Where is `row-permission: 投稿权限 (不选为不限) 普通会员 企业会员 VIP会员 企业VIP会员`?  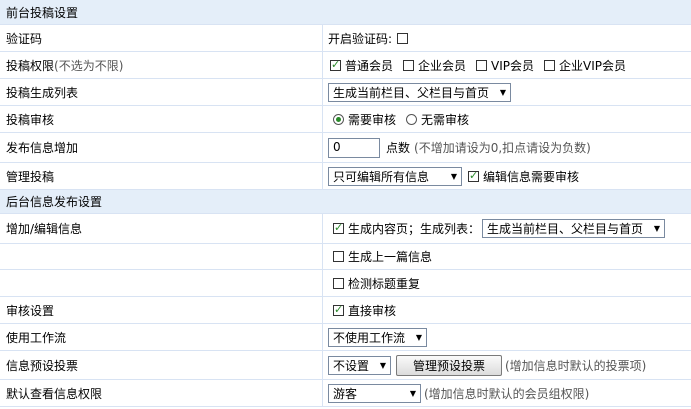
row-permission: 投稿权限 (不选为不限) 普通会员 企业会员 VIP会员 企业VIP会员 is located at coordinates (345, 65).